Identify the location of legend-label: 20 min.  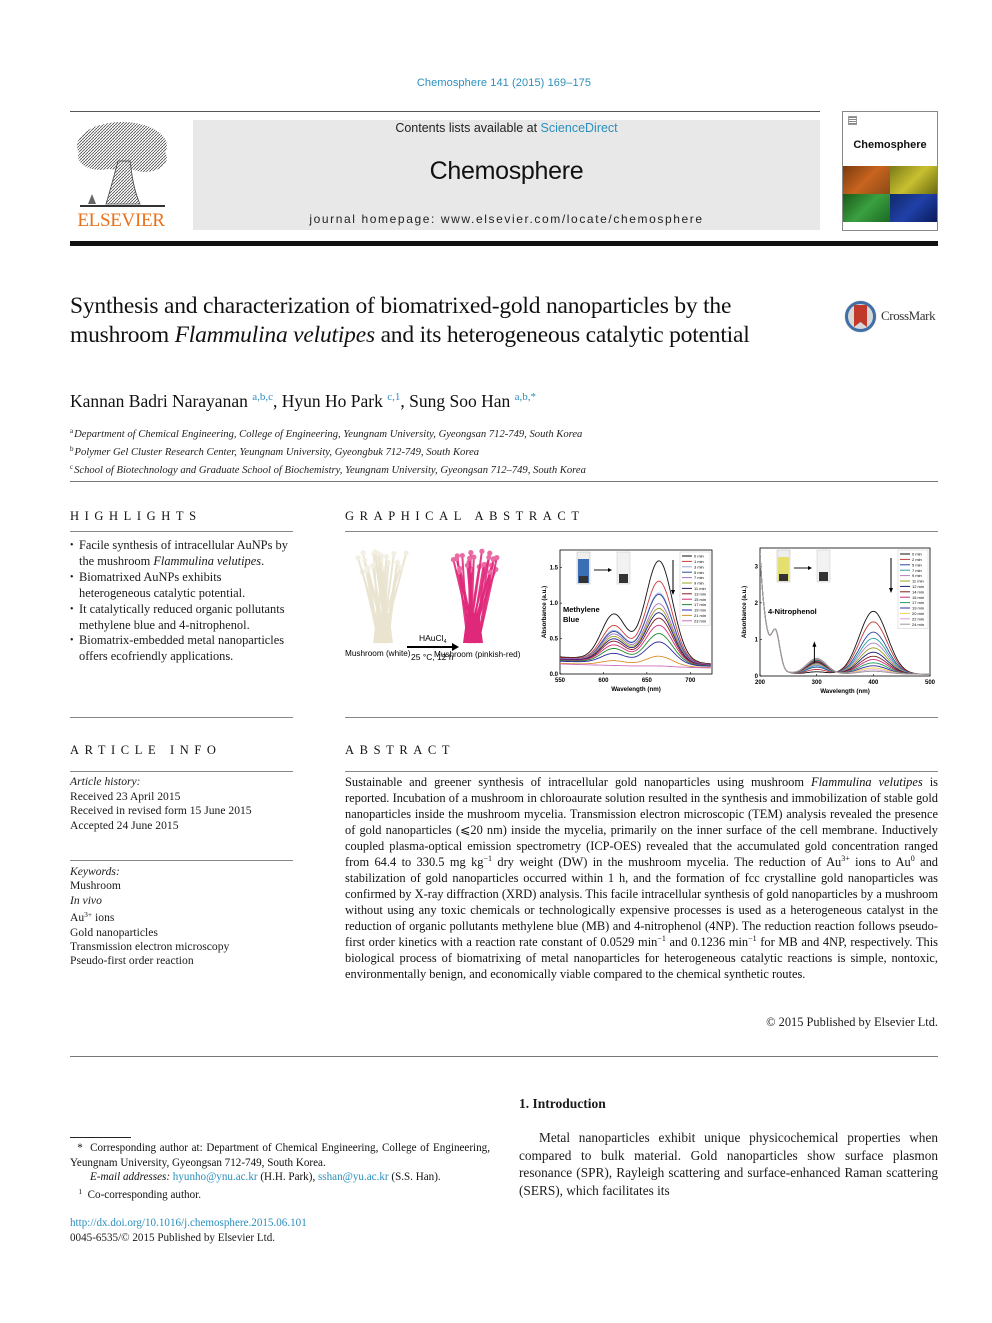
(918, 613).